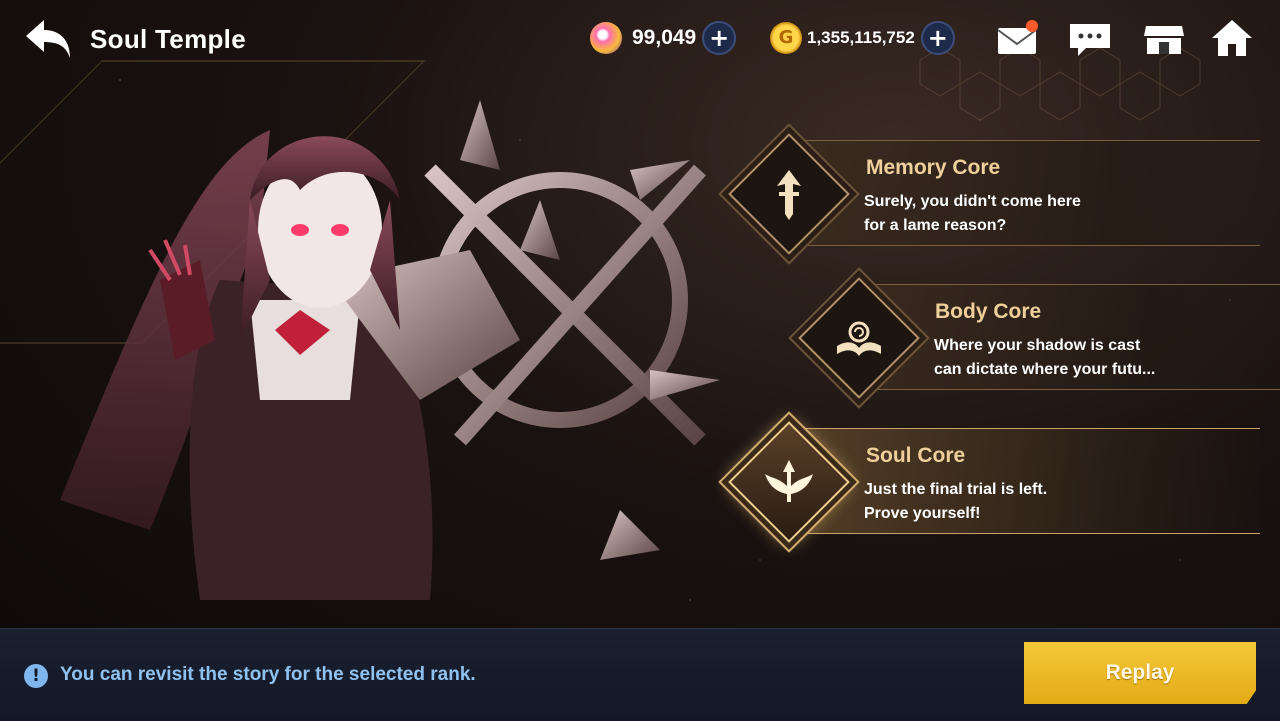 Image resolution: width=1280 pixels, height=721 pixels. I want to click on gem-counter: 99,049 +, so click(663, 38).